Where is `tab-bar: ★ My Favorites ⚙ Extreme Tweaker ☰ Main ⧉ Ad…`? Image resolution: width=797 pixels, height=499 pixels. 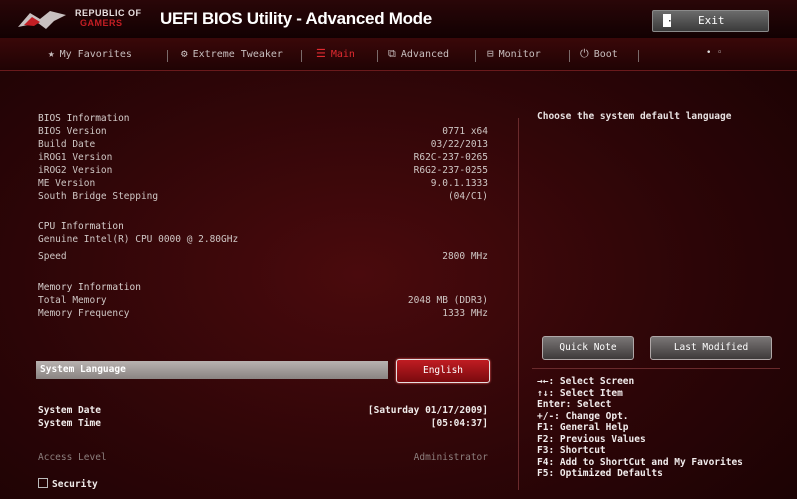
tab-bar: ★ My Favorites ⚙ Extreme Tweaker ☰ Main ⧉ Ad… is located at coordinates (398, 54).